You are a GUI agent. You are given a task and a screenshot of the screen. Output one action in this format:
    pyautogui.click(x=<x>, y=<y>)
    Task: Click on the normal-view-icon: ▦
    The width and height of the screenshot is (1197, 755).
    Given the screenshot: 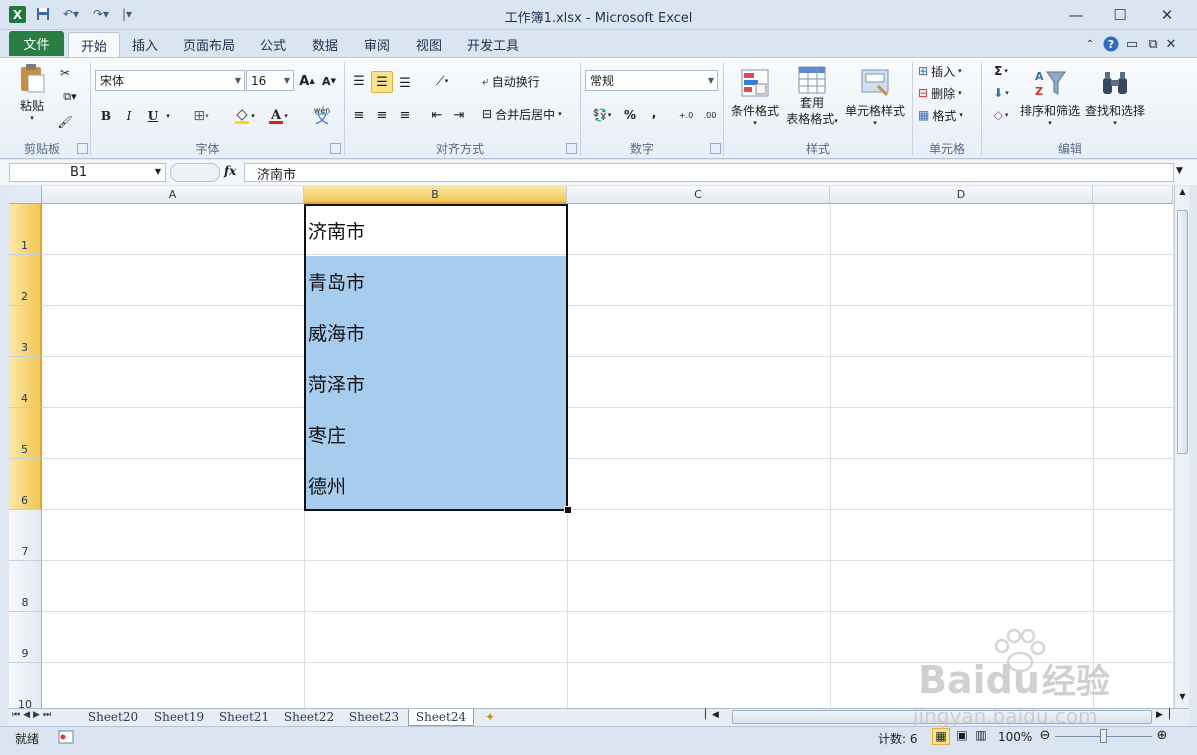 What is the action you would take?
    pyautogui.click(x=941, y=736)
    